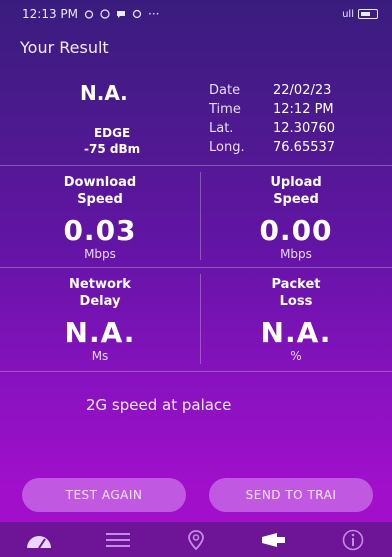  What do you see at coordinates (104, 495) in the screenshot?
I see `test-again-button: TEST AGAIN` at bounding box center [104, 495].